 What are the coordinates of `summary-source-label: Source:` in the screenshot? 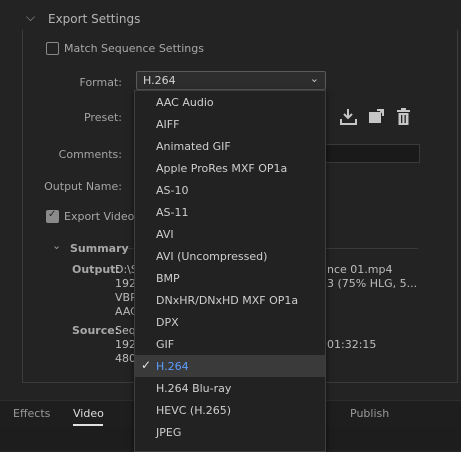 It's located at (96, 330).